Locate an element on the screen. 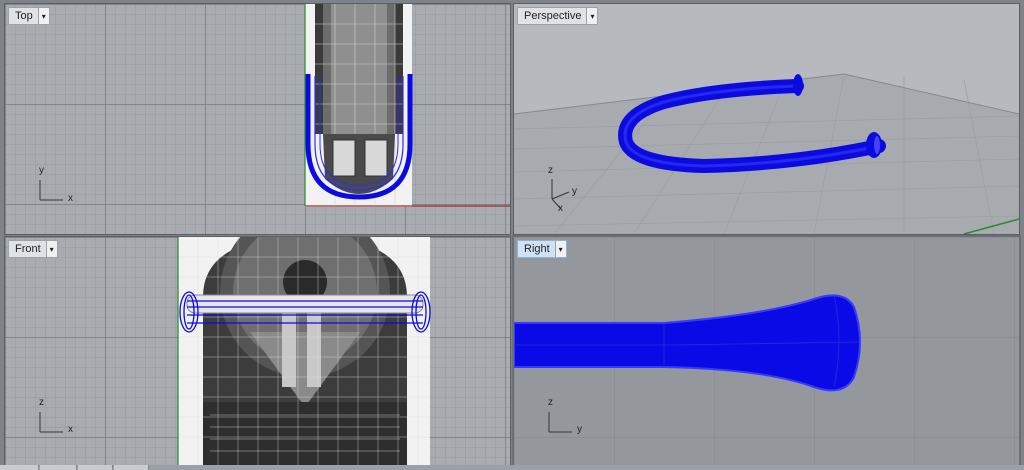 The image size is (1024, 470). tab-perspective: Perspective ▾ is located at coordinates (558, 16).